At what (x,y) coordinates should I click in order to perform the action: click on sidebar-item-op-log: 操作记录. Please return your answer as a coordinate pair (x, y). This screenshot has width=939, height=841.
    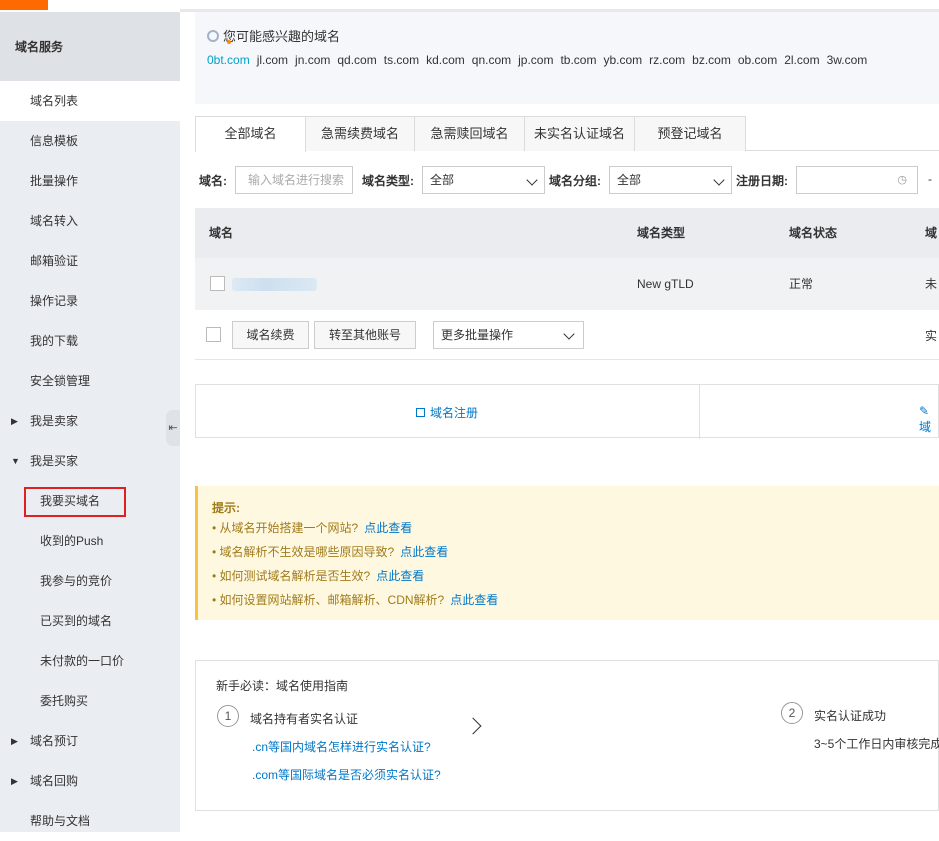
    Looking at the image, I should click on (90, 301).